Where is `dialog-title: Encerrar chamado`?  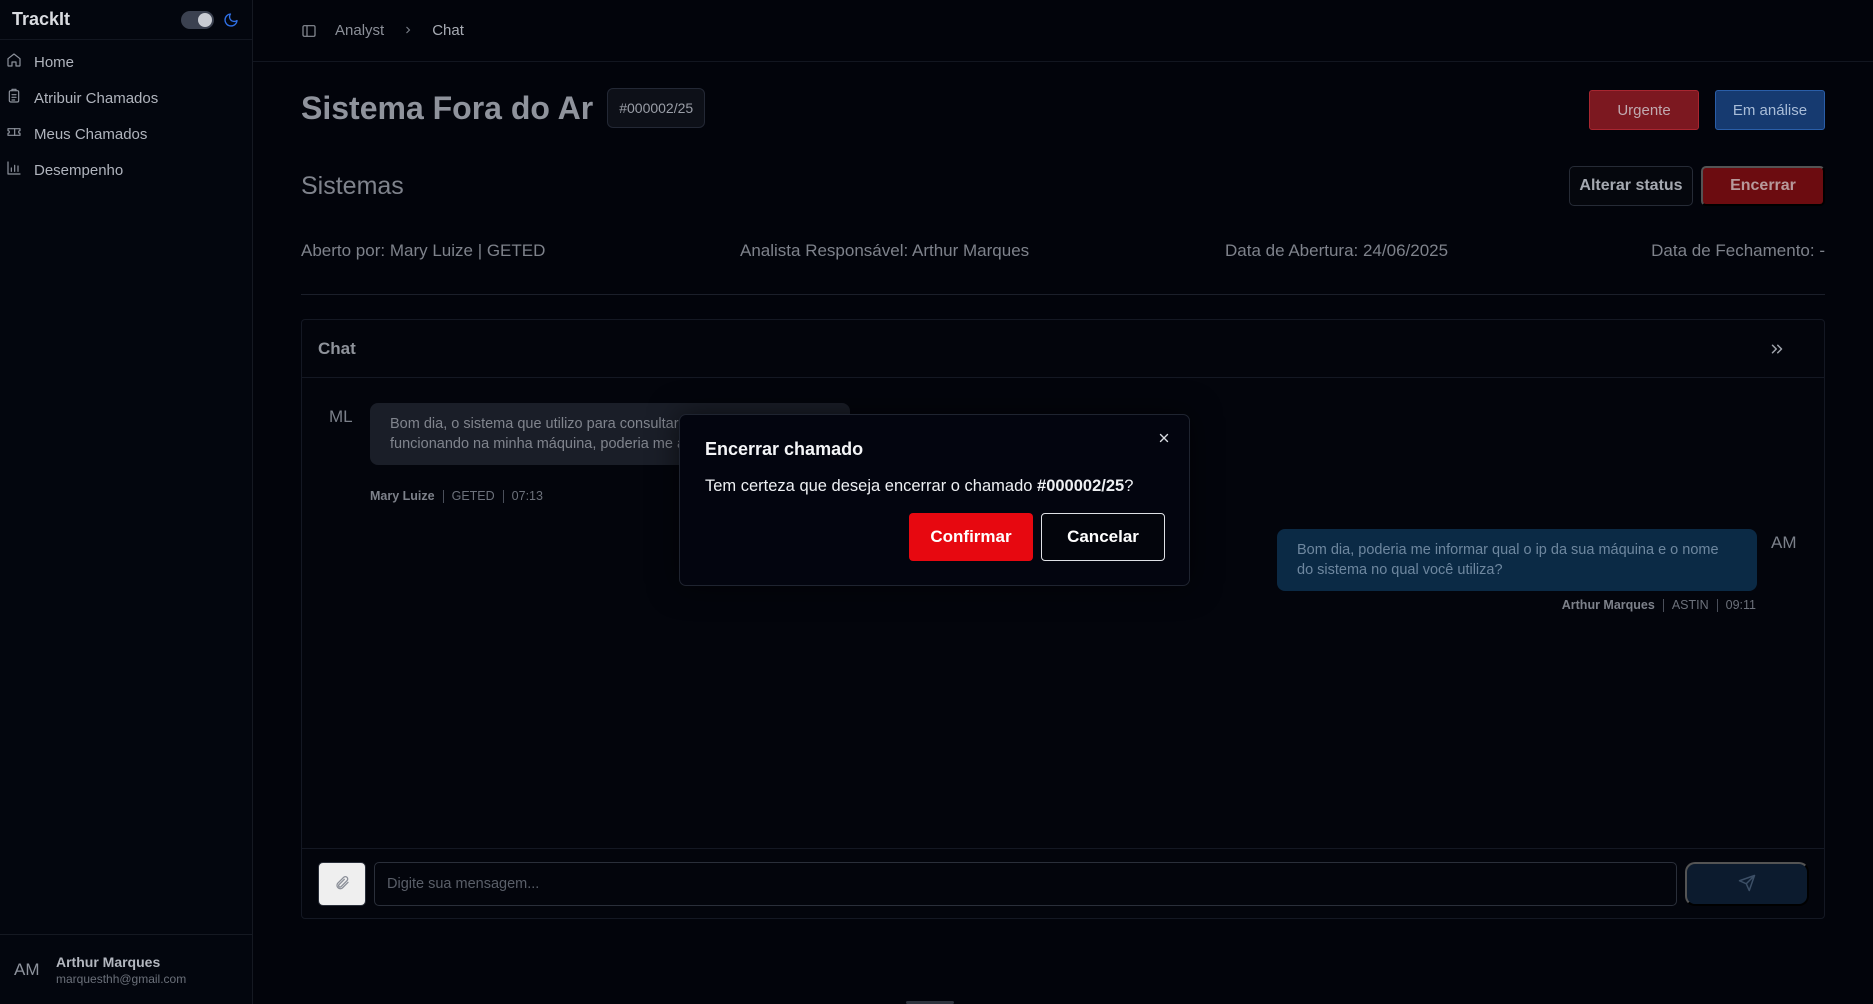
dialog-title: Encerrar chamado is located at coordinates (784, 449).